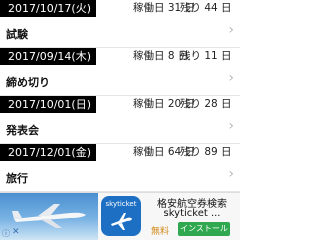  I want to click on entry-date: 2017/09/14(木), so click(48, 56).